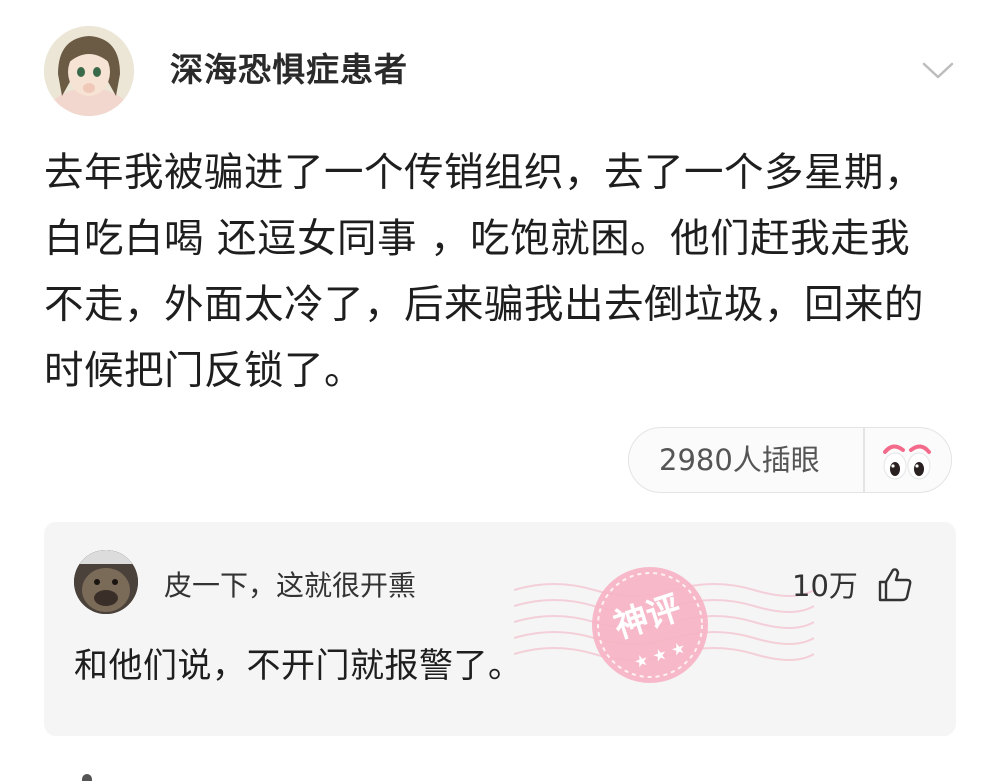 Image resolution: width=1000 pixels, height=781 pixels. Describe the element at coordinates (739, 460) in the screenshot. I see `reaction-count-label: 2980人插眼` at that location.